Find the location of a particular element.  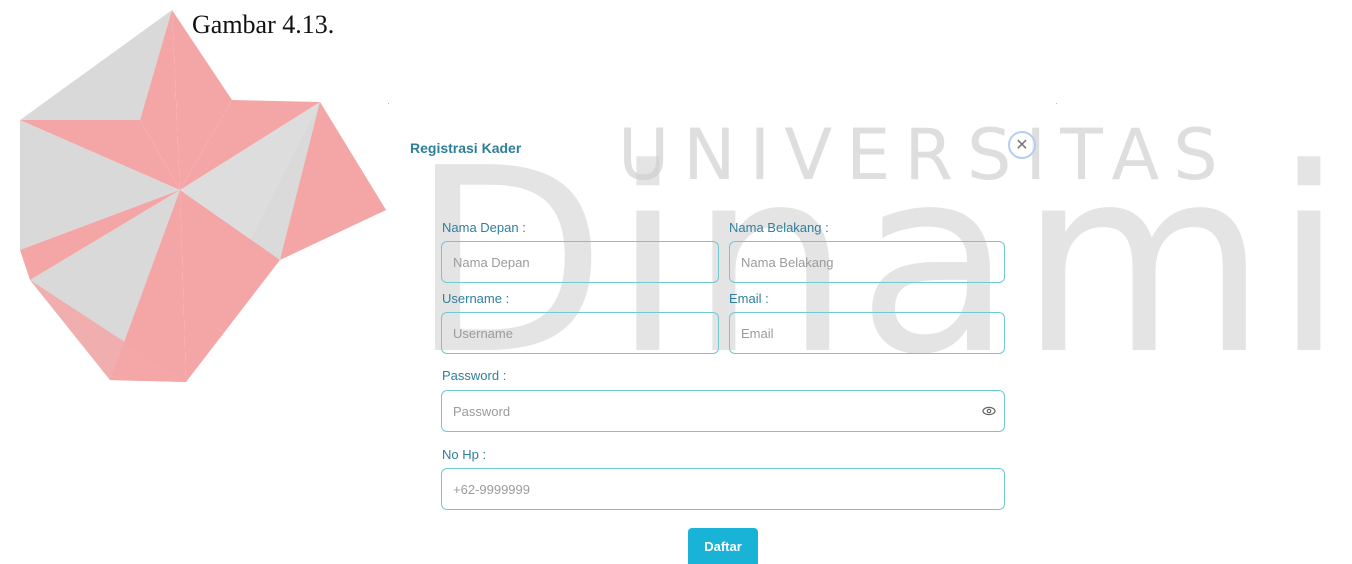

password-input is located at coordinates (723, 411).